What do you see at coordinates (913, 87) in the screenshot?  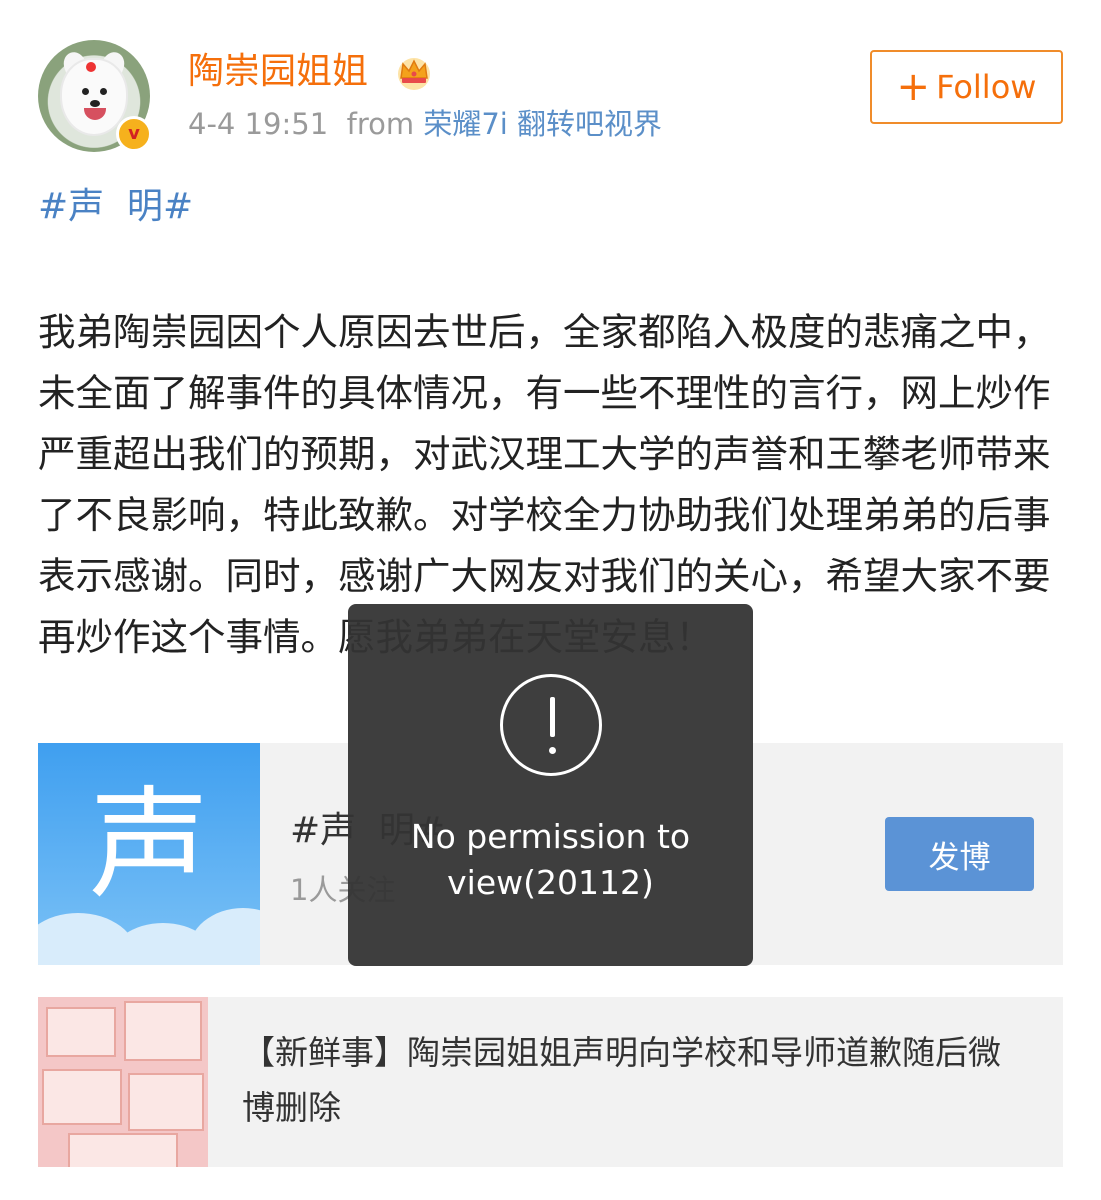 I see `plus-icon: +` at bounding box center [913, 87].